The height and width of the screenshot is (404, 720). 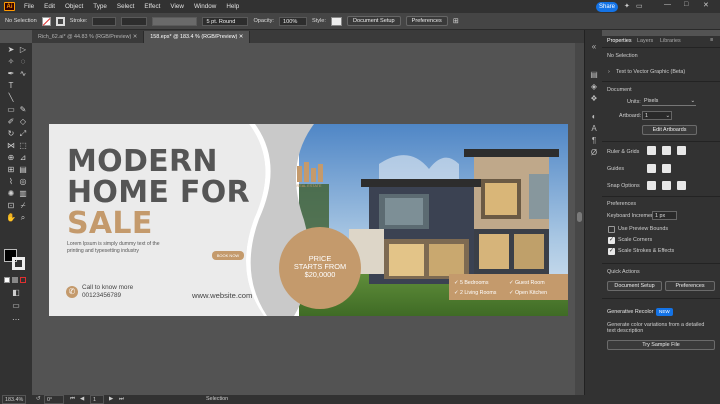 I want to click on hand-tool-icon: ✋, so click(x=11, y=218).